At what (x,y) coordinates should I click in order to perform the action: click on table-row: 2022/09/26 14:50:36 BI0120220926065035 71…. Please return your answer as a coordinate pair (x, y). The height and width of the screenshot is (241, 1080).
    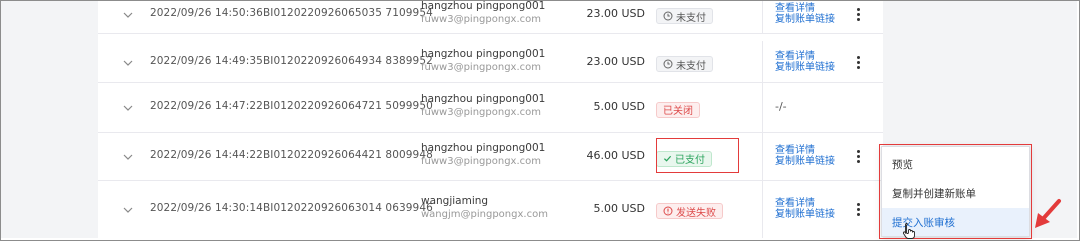
    Looking at the image, I should click on (490, 17).